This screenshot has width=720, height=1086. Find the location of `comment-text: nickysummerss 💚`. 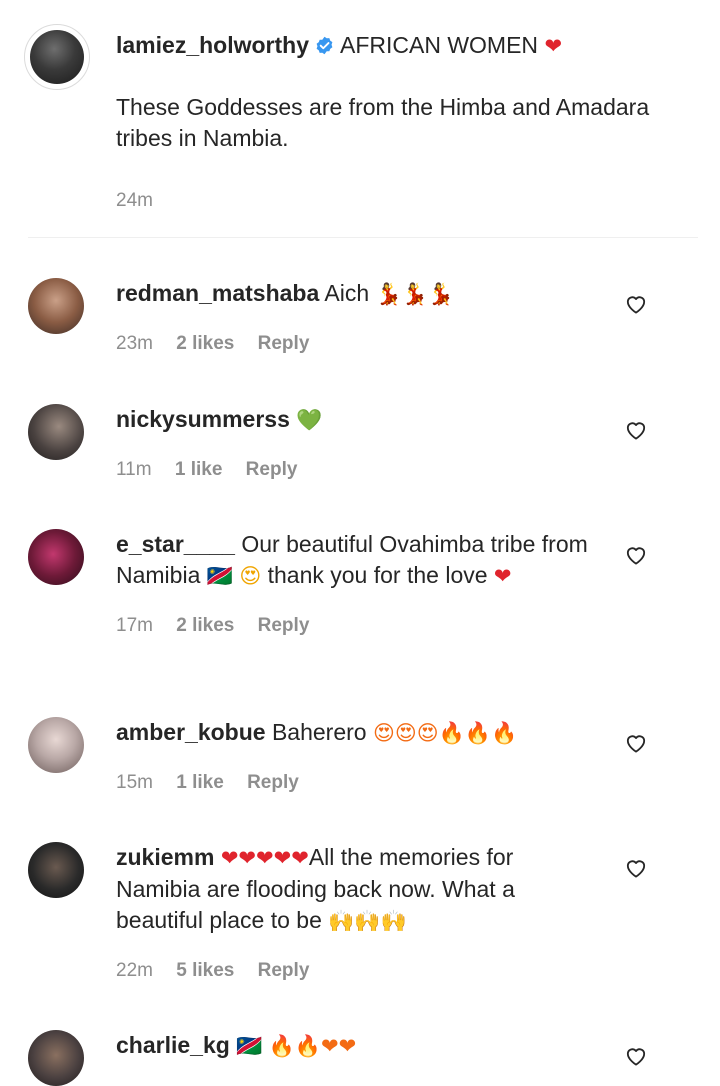

comment-text: nickysummerss 💚 is located at coordinates (356, 420).